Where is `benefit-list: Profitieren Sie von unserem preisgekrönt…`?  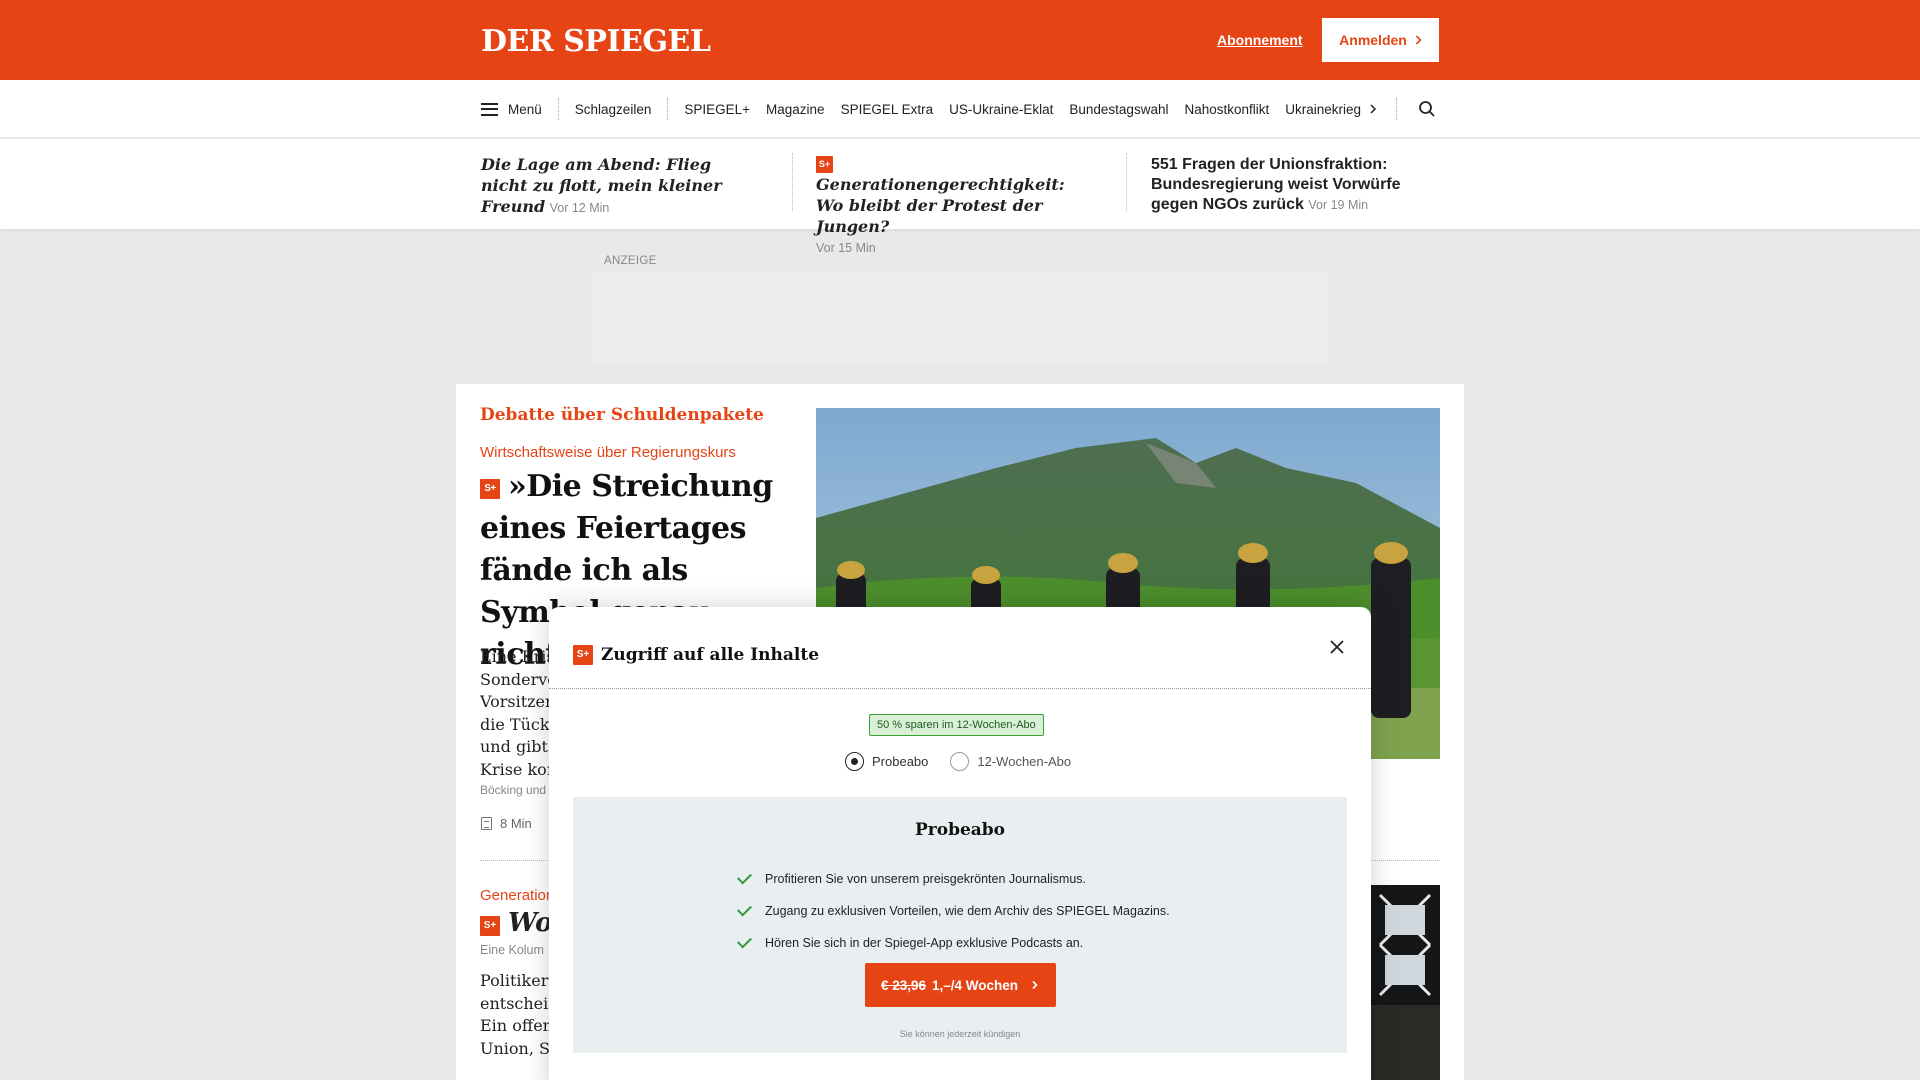 benefit-list: Profitieren Sie von unserem preisgekrönt… is located at coordinates (953, 911).